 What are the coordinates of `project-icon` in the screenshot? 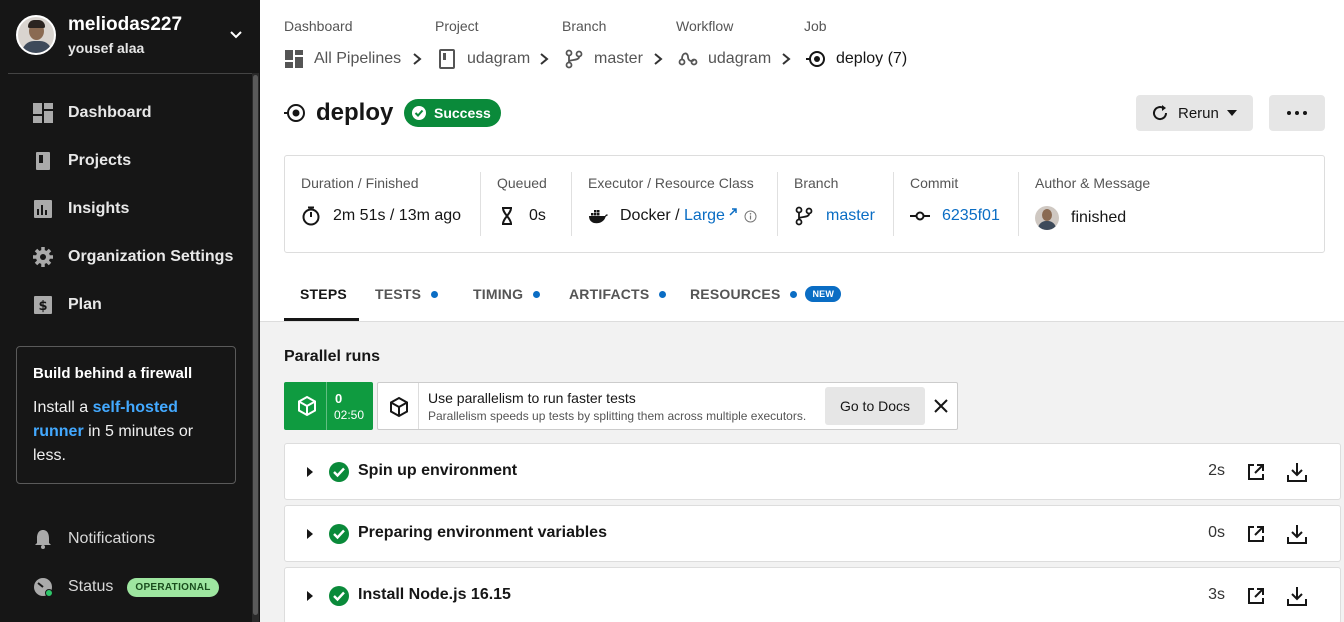 It's located at (447, 59).